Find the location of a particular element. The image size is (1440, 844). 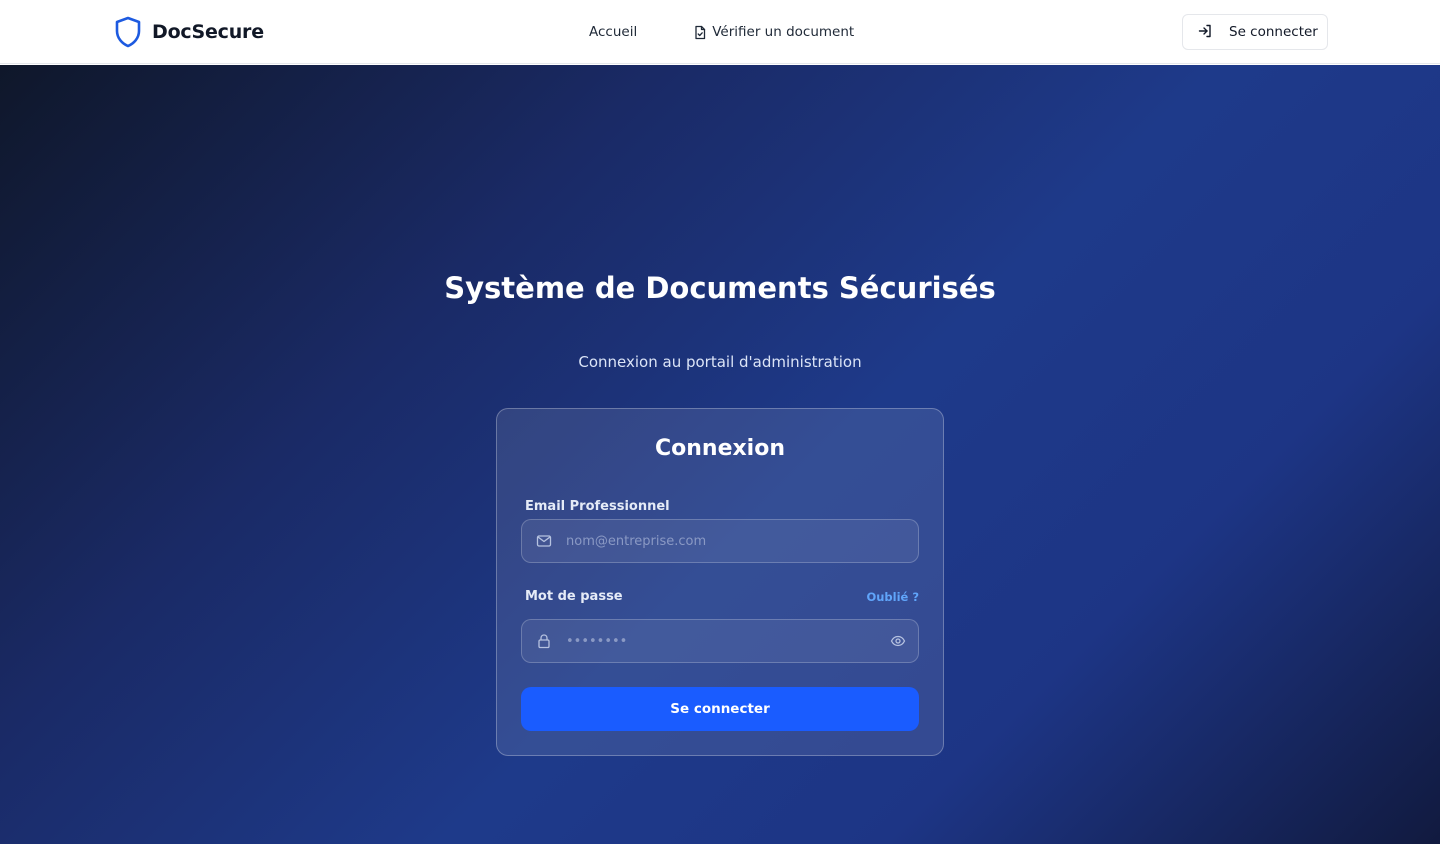

lock-icon is located at coordinates (544, 641).